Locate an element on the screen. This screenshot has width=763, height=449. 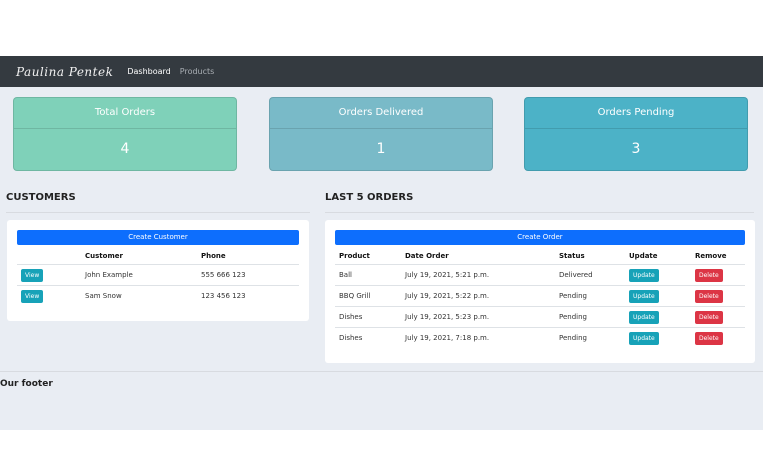
column-header-product: Product is located at coordinates (354, 256).